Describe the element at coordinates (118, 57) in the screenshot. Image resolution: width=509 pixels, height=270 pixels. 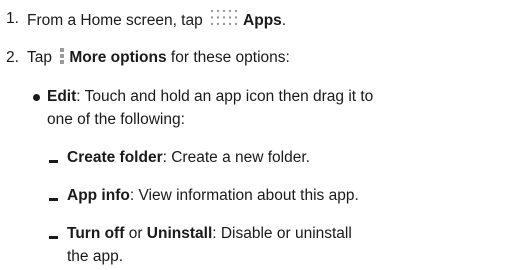
I see `more-options-label: More options` at that location.